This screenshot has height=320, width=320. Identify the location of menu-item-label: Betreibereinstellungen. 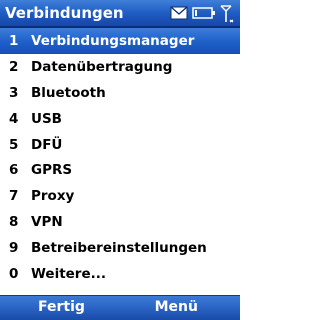
(119, 248).